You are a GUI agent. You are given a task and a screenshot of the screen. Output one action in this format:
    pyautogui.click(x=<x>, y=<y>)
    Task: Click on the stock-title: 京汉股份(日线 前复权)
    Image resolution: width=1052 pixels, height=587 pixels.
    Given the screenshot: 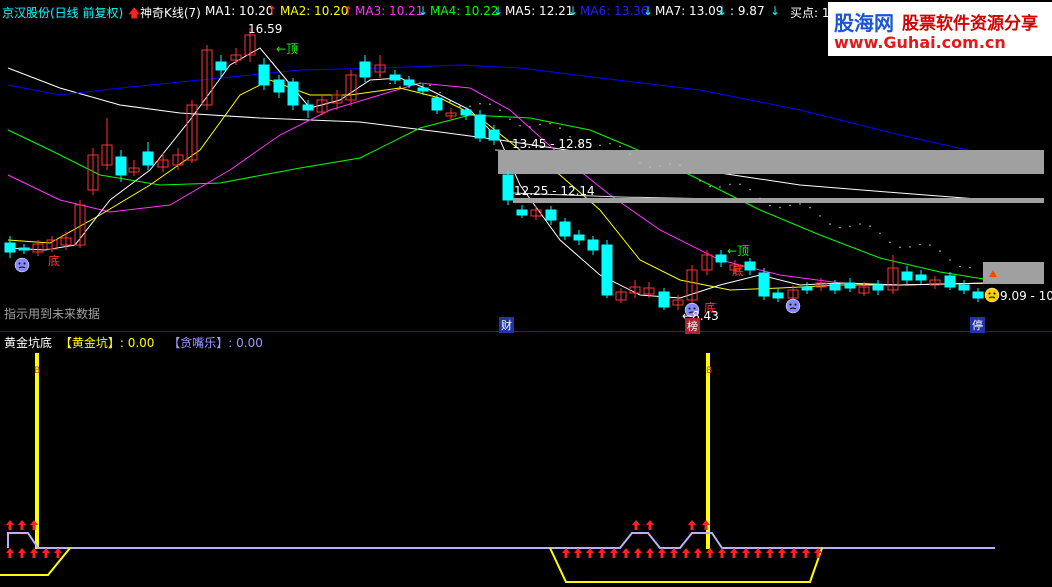 What is the action you would take?
    pyautogui.click(x=62, y=12)
    